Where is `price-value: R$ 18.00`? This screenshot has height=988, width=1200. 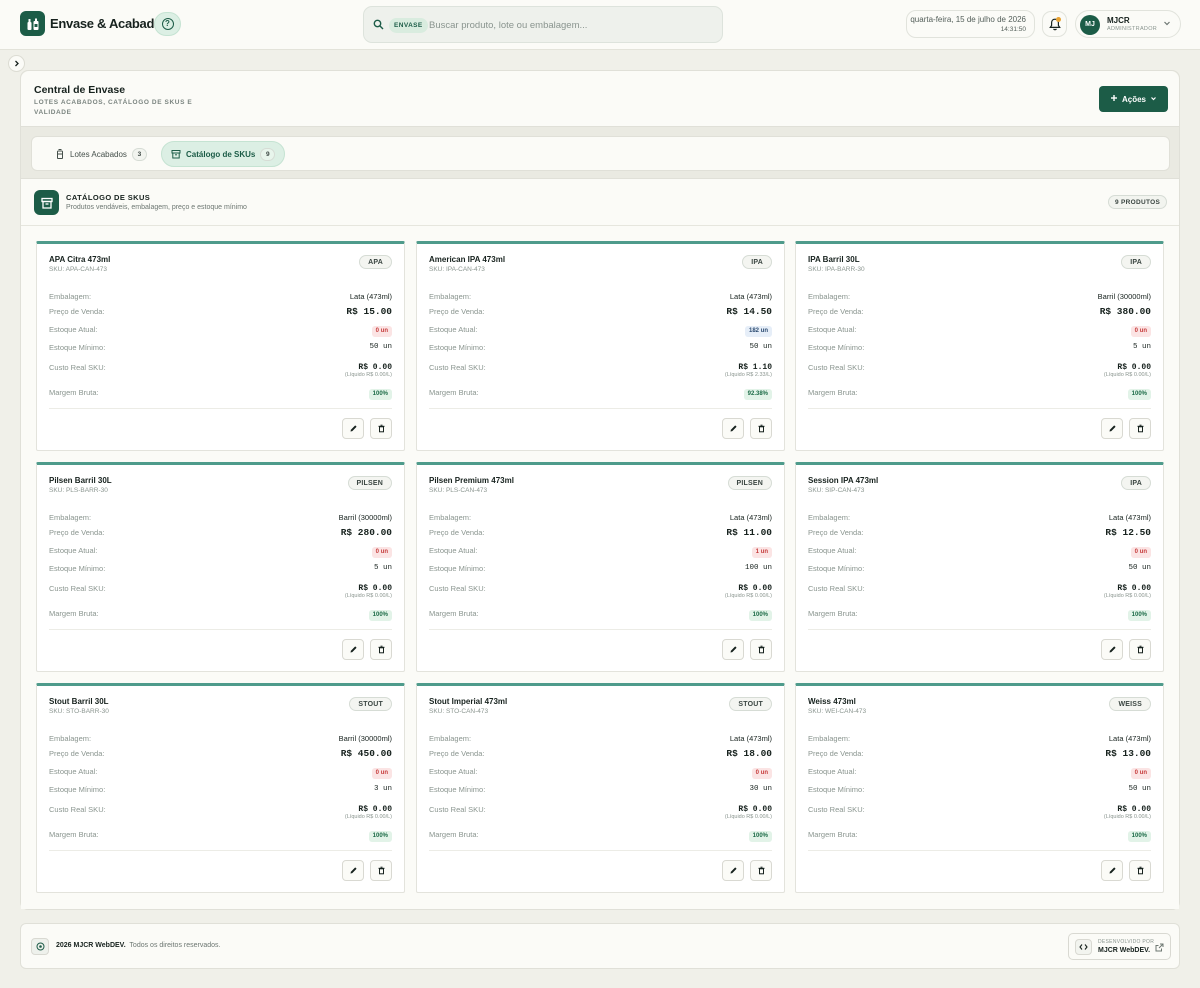 price-value: R$ 18.00 is located at coordinates (749, 753).